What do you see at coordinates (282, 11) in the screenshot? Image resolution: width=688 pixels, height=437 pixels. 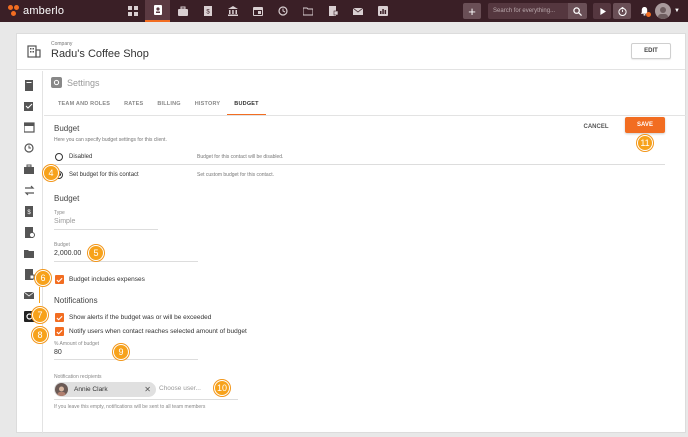 I see `time-icon` at bounding box center [282, 11].